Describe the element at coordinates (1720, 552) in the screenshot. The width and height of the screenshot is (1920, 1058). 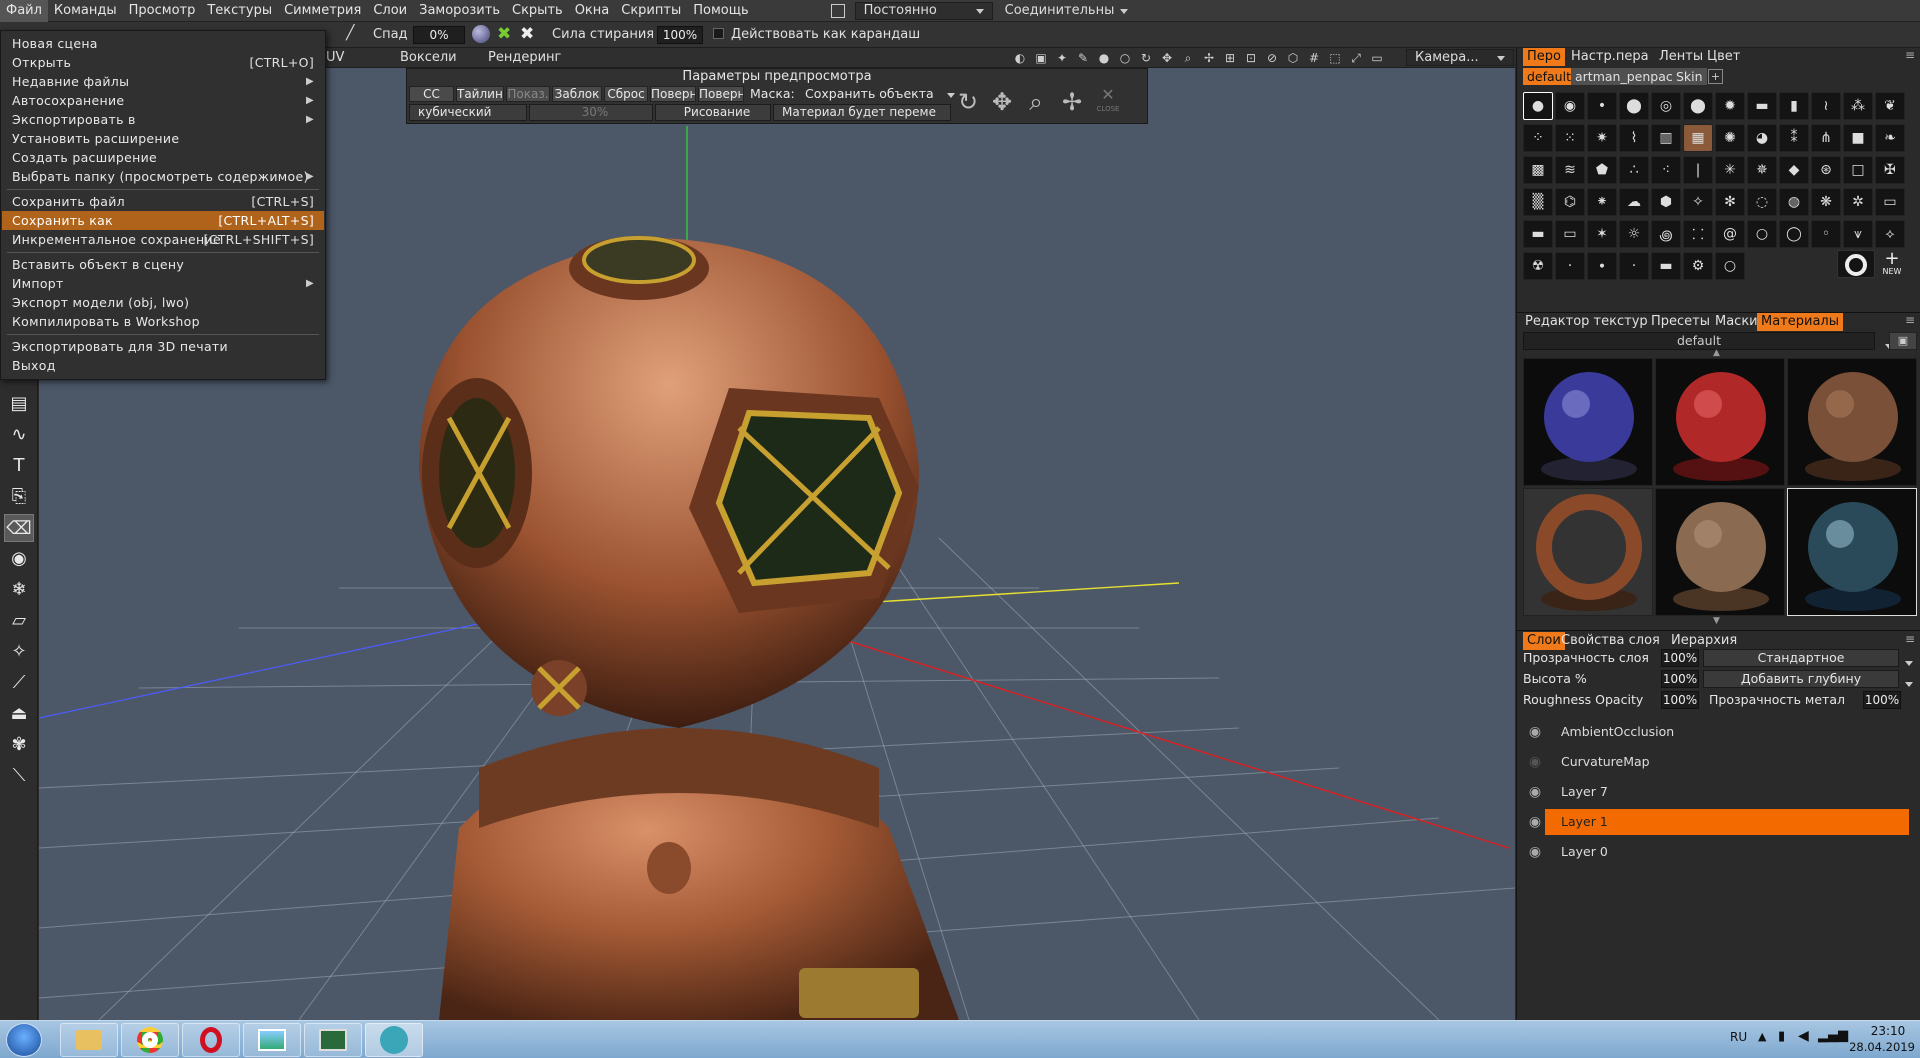
I see `material-wood` at that location.